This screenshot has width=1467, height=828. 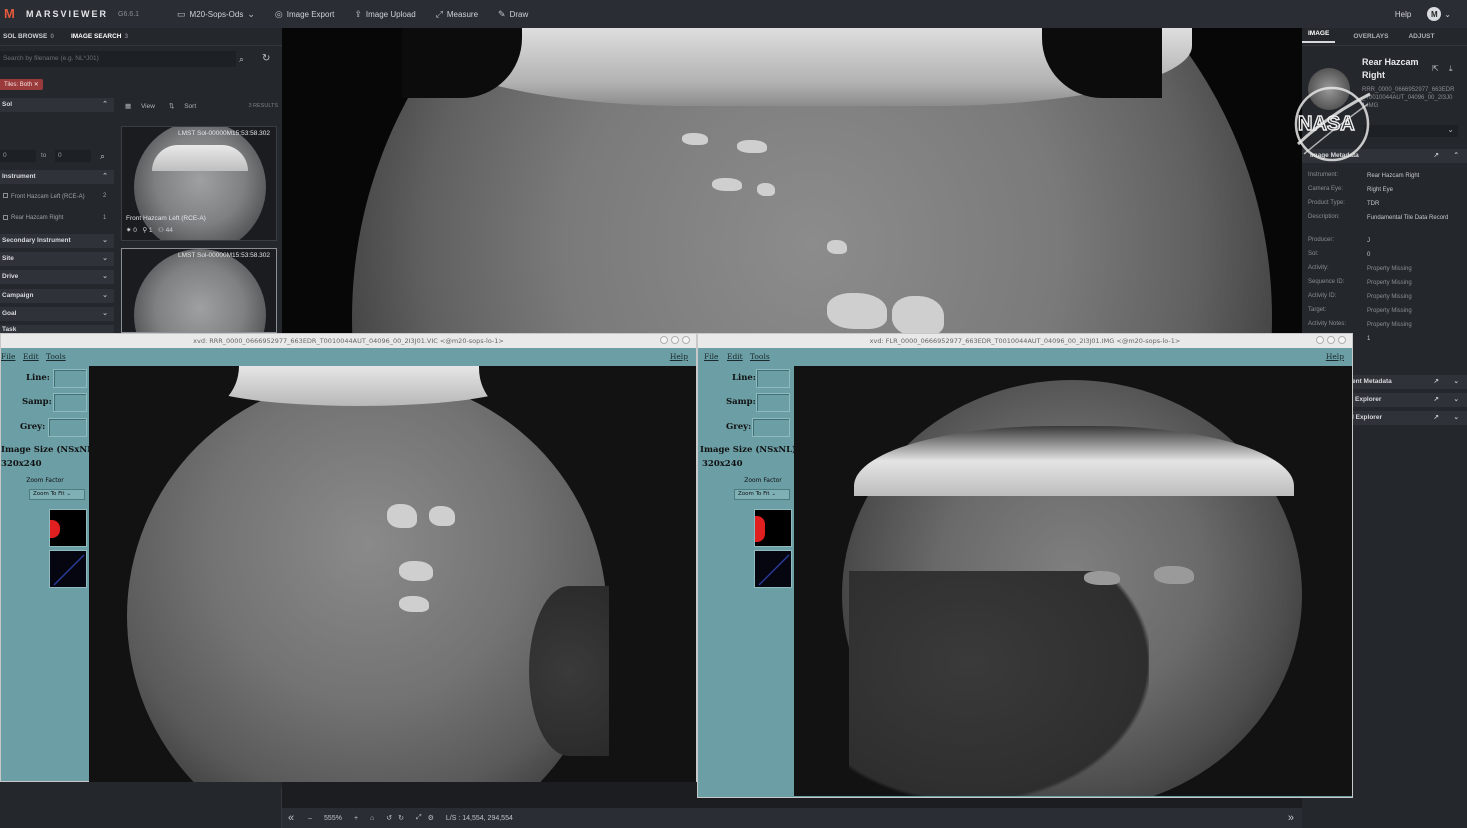 I want to click on download-icon: ⤓, so click(x=1451, y=69).